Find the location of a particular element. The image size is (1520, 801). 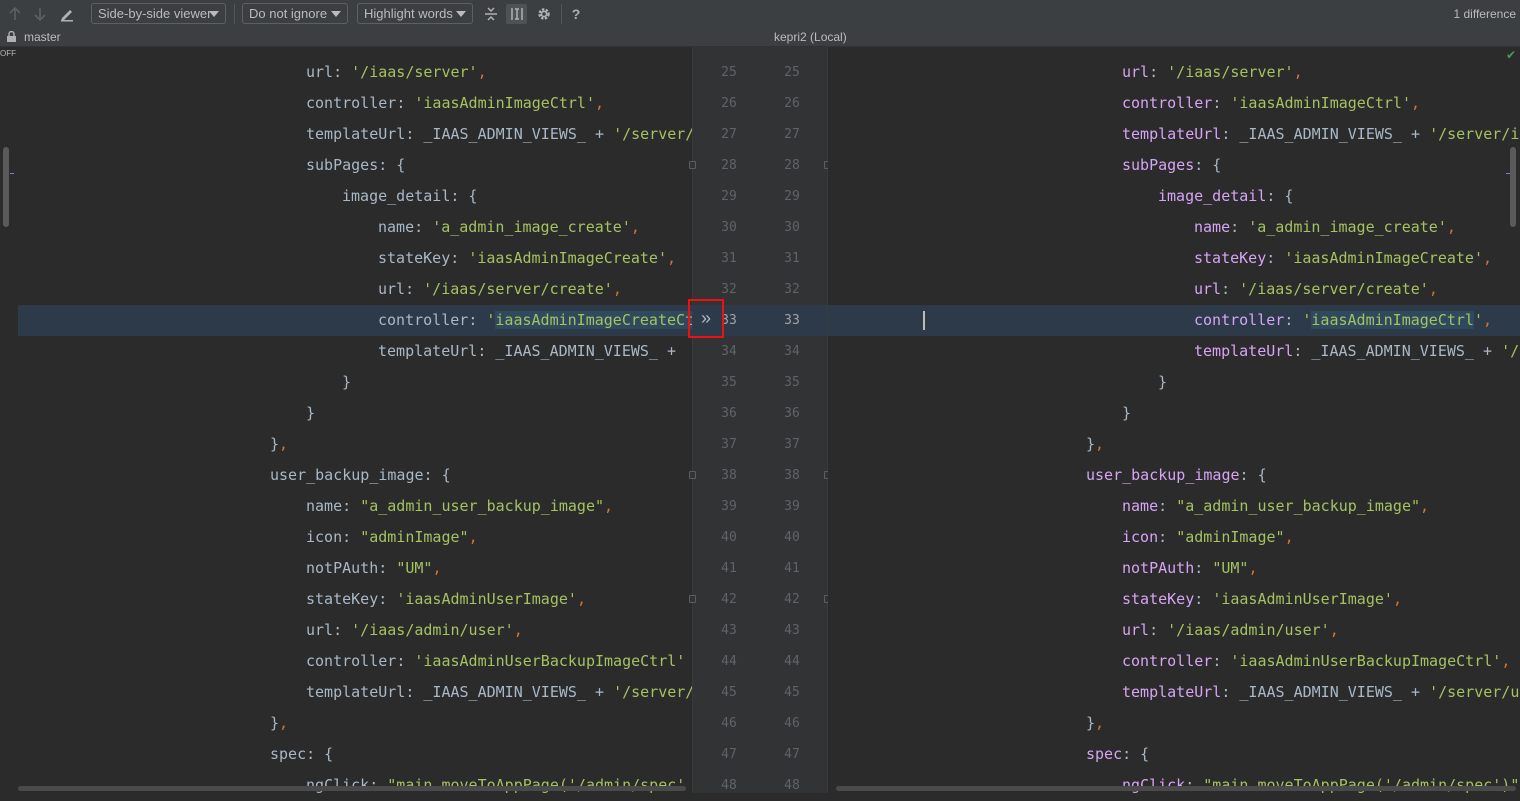

diff-titles-bar is located at coordinates (760, 37).